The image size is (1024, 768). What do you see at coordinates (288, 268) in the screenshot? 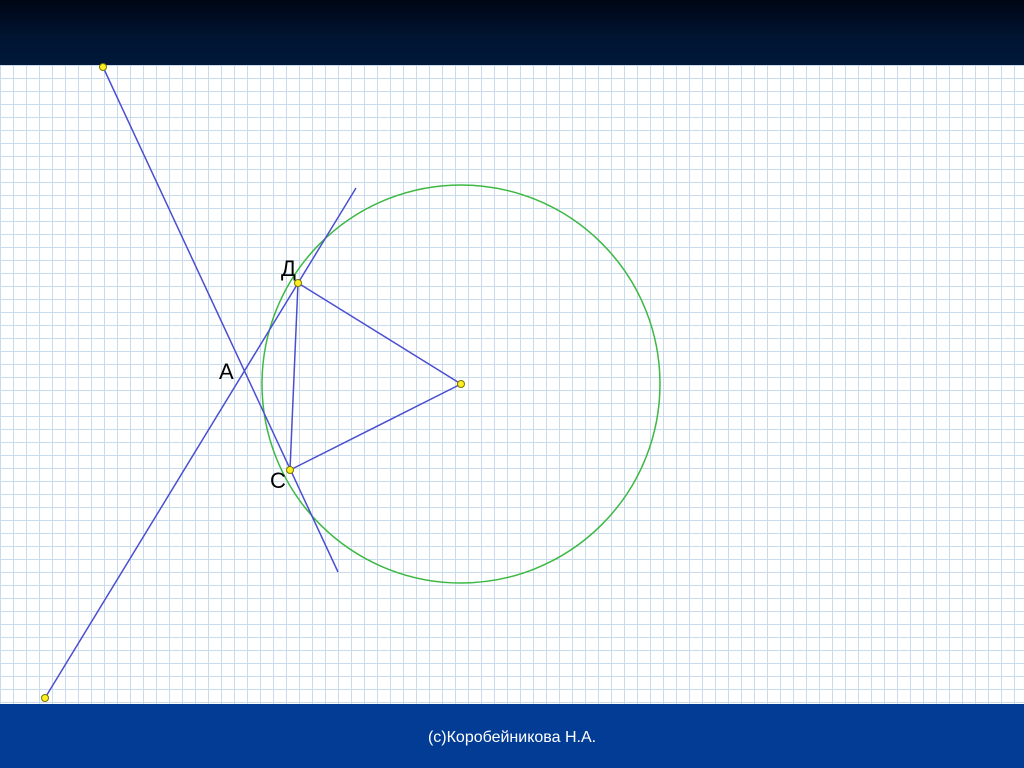
I see `label-d: Д` at bounding box center [288, 268].